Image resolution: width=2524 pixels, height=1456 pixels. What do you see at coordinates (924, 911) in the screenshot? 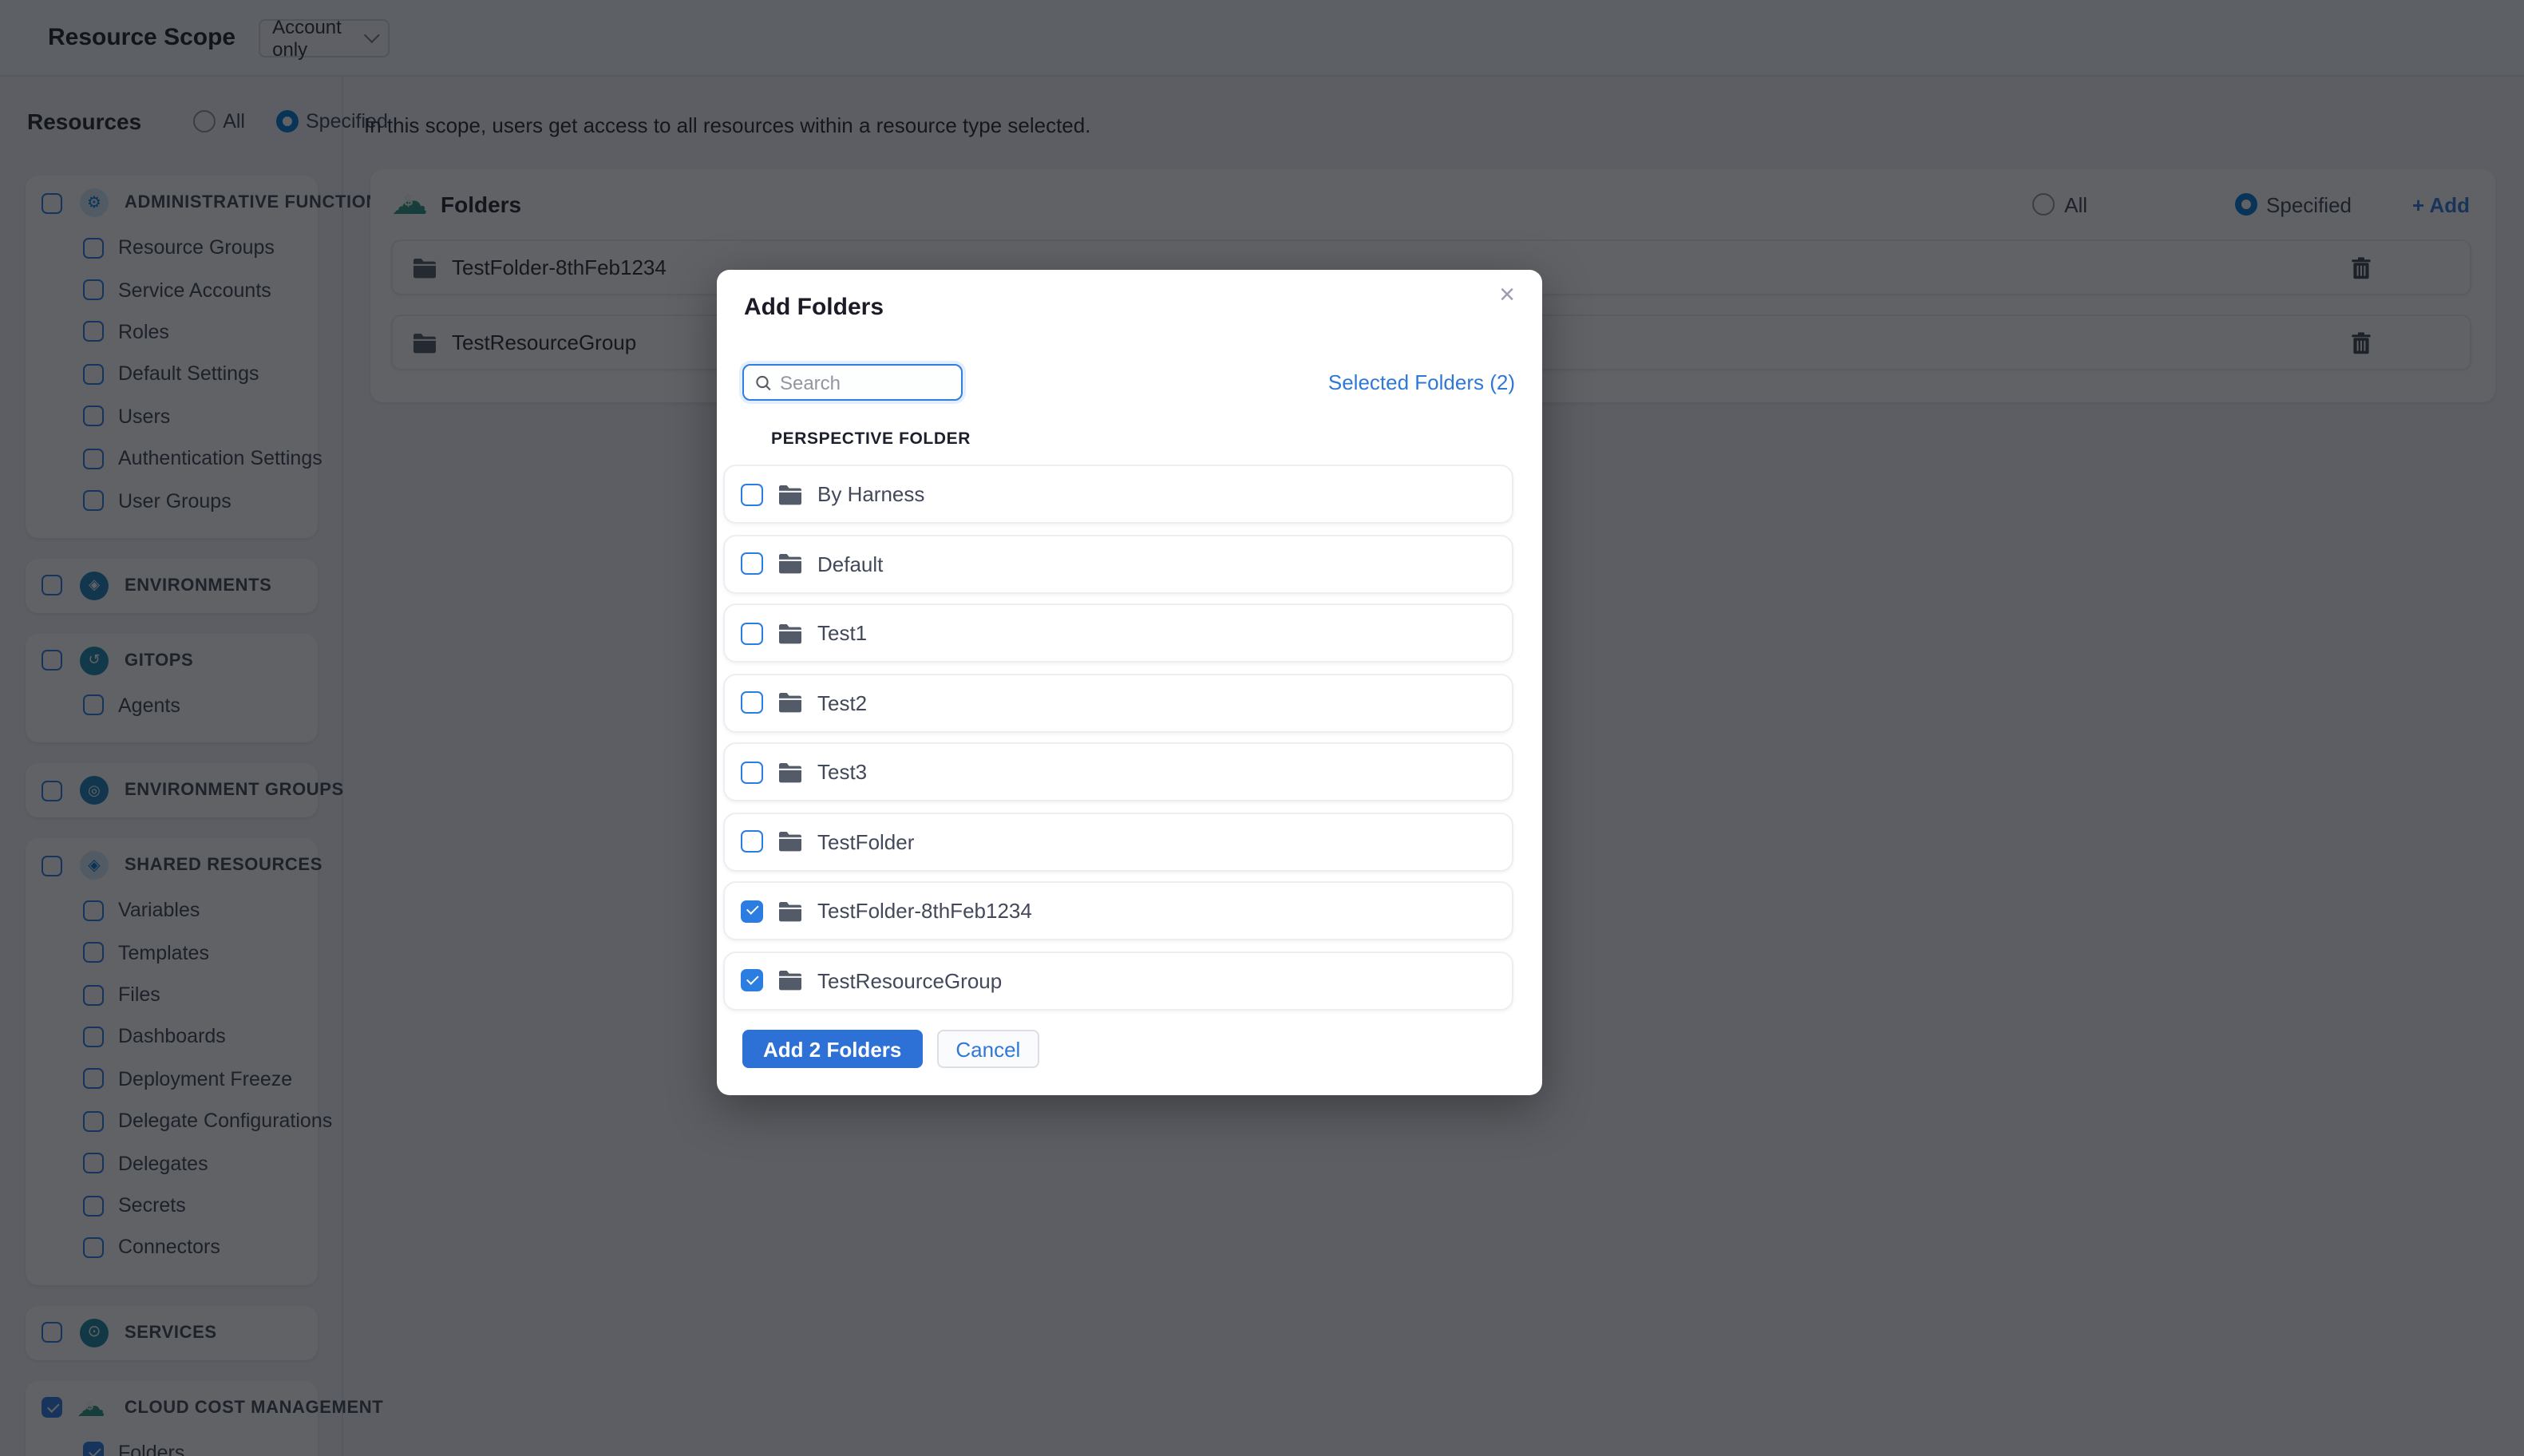
I see `folder-name: TestFolder-8thFeb1234` at bounding box center [924, 911].